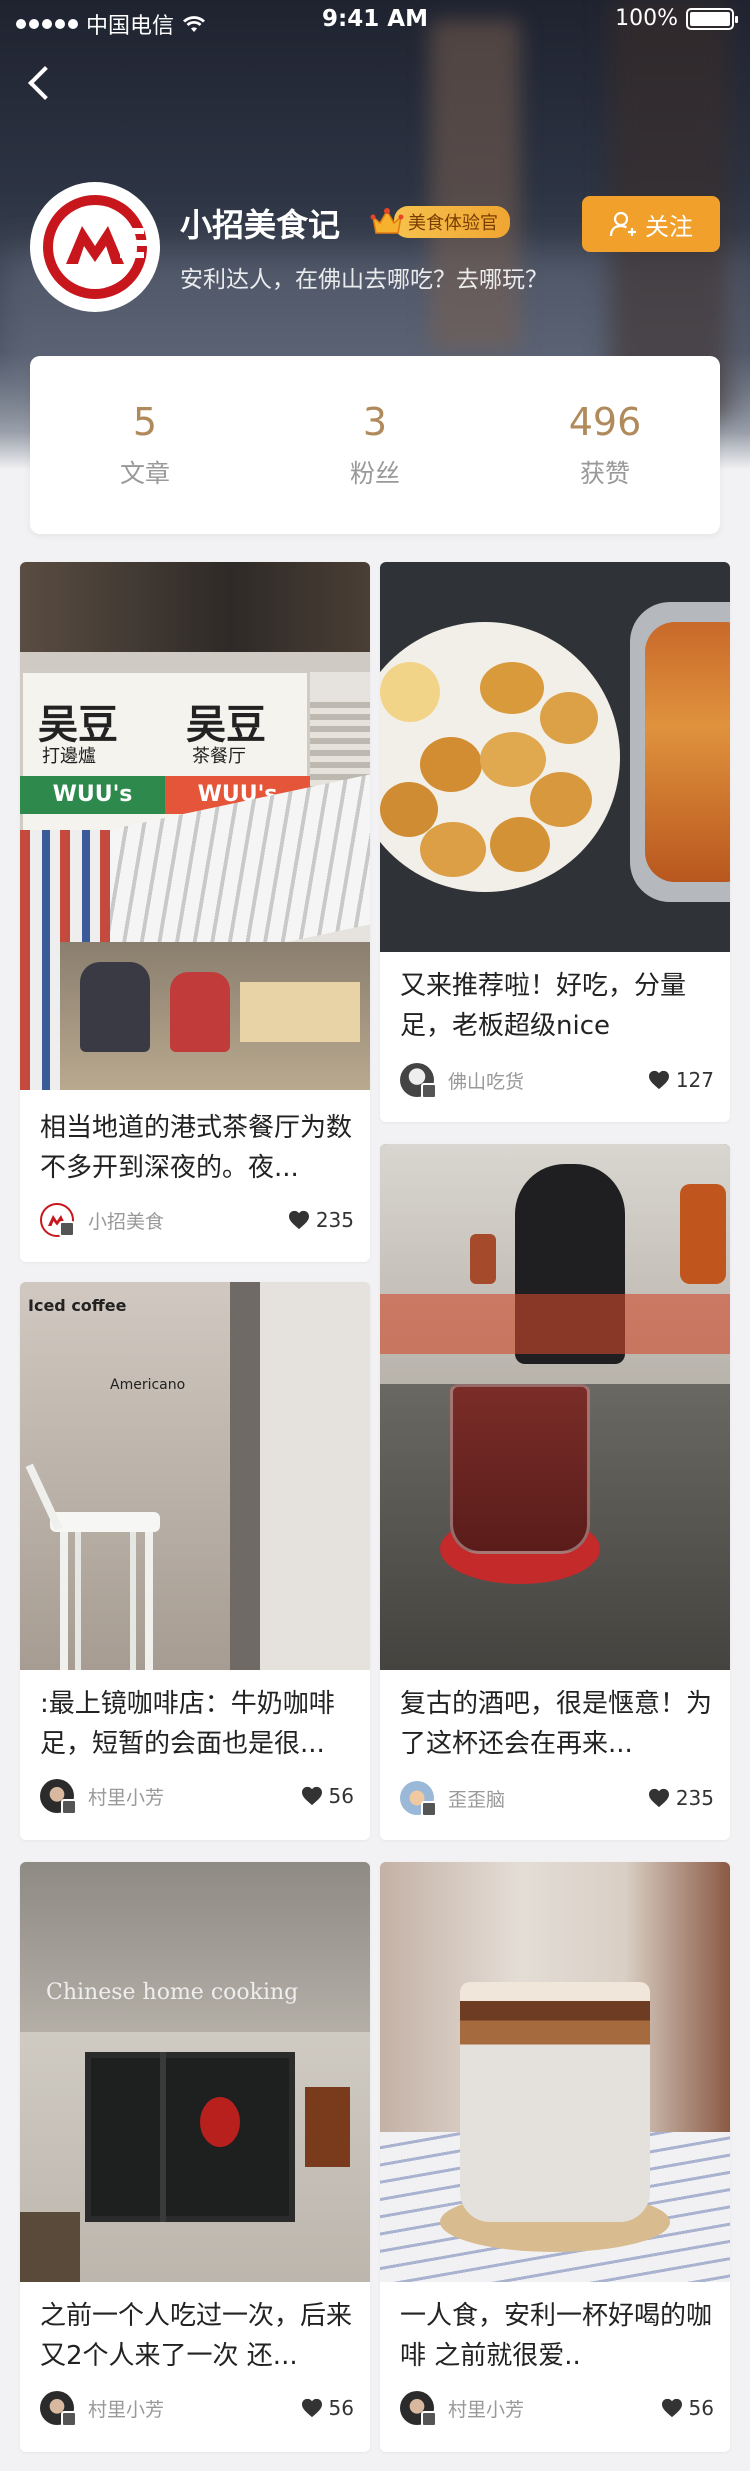 This screenshot has width=750, height=2471. I want to click on feed-card: 一人食，安利一杯好喝的咖啡 之前就很爱.. 村里小芳 56, so click(555, 2157).